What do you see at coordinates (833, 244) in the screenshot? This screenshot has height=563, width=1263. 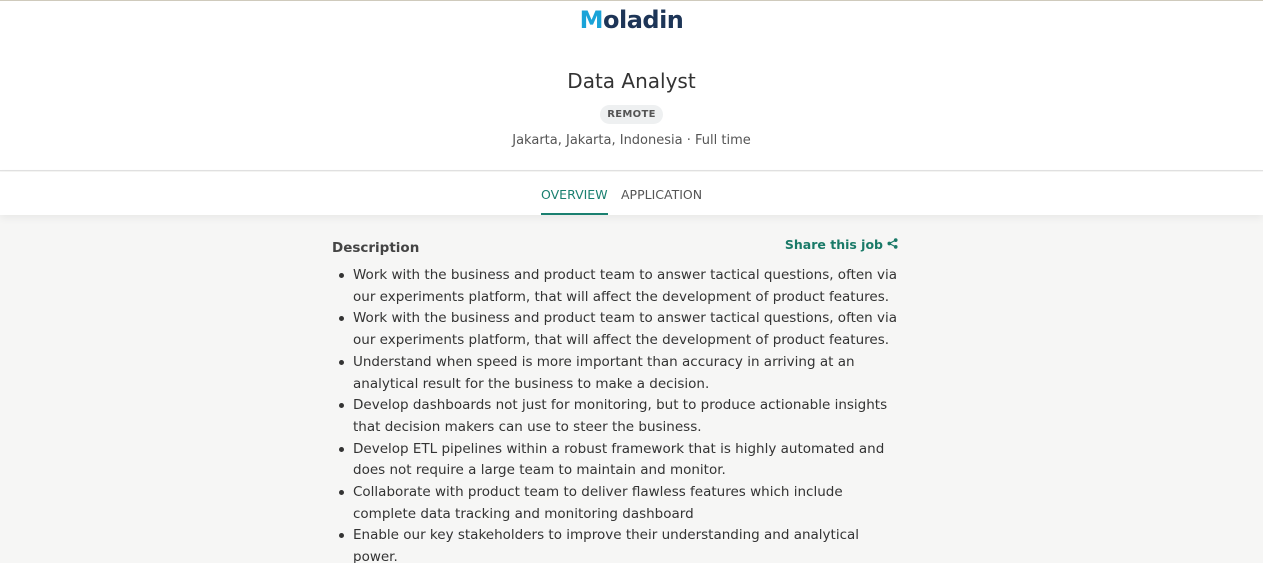 I see `share-label: Share this job` at bounding box center [833, 244].